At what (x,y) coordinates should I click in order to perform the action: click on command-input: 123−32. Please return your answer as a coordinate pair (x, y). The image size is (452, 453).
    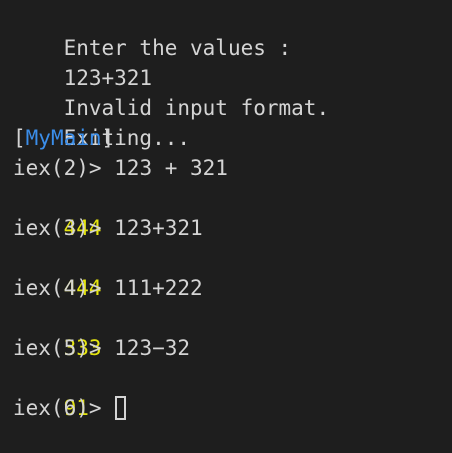
    Looking at the image, I should click on (152, 348).